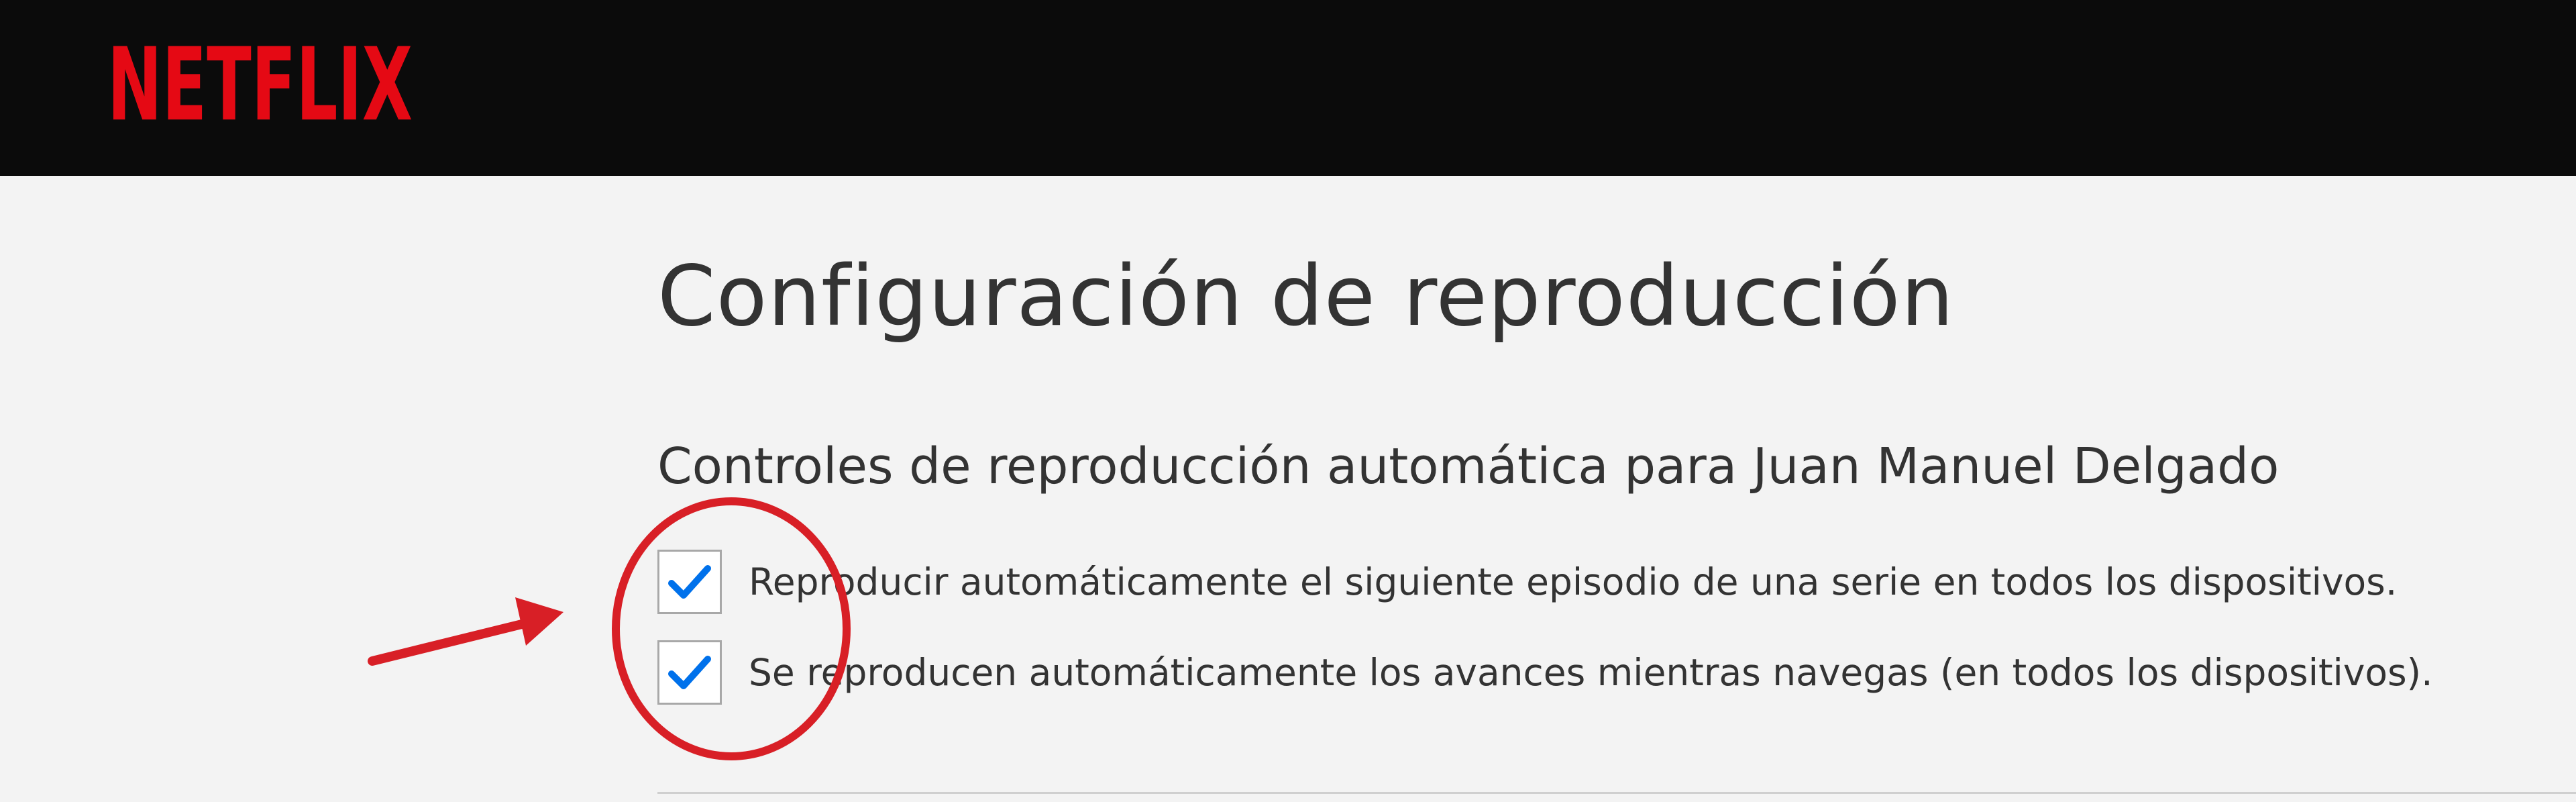  Describe the element at coordinates (1616, 793) in the screenshot. I see `section-divider` at that location.